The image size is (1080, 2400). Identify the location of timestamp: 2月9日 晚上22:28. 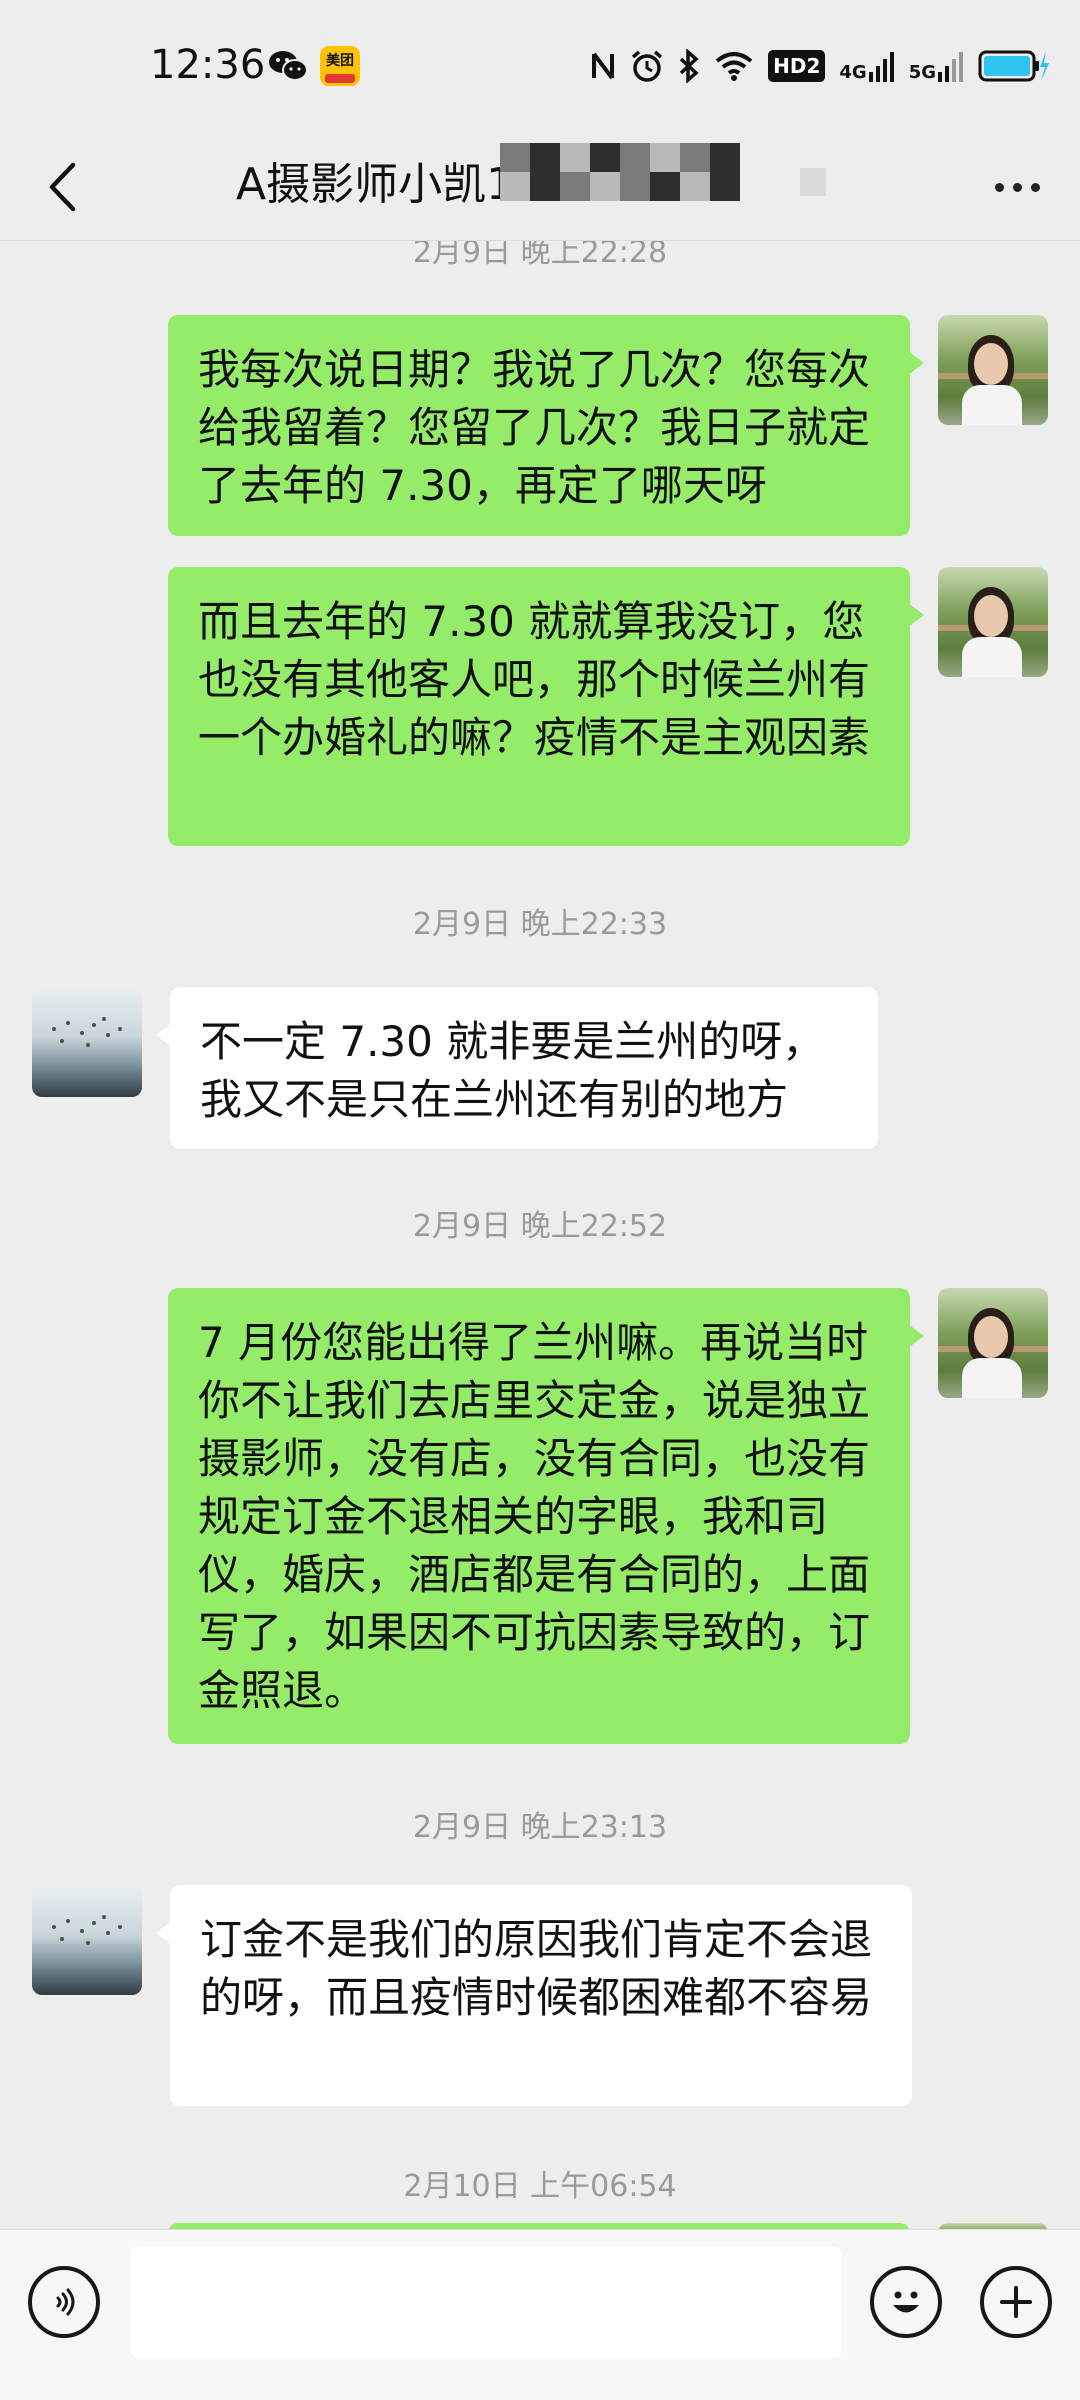
(540, 255).